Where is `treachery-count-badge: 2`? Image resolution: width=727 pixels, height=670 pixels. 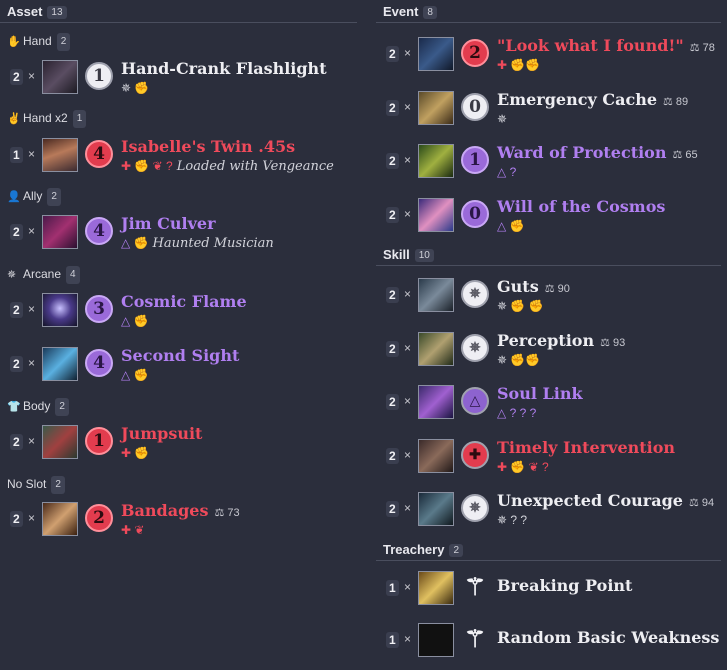 treachery-count-badge: 2 is located at coordinates (456, 550).